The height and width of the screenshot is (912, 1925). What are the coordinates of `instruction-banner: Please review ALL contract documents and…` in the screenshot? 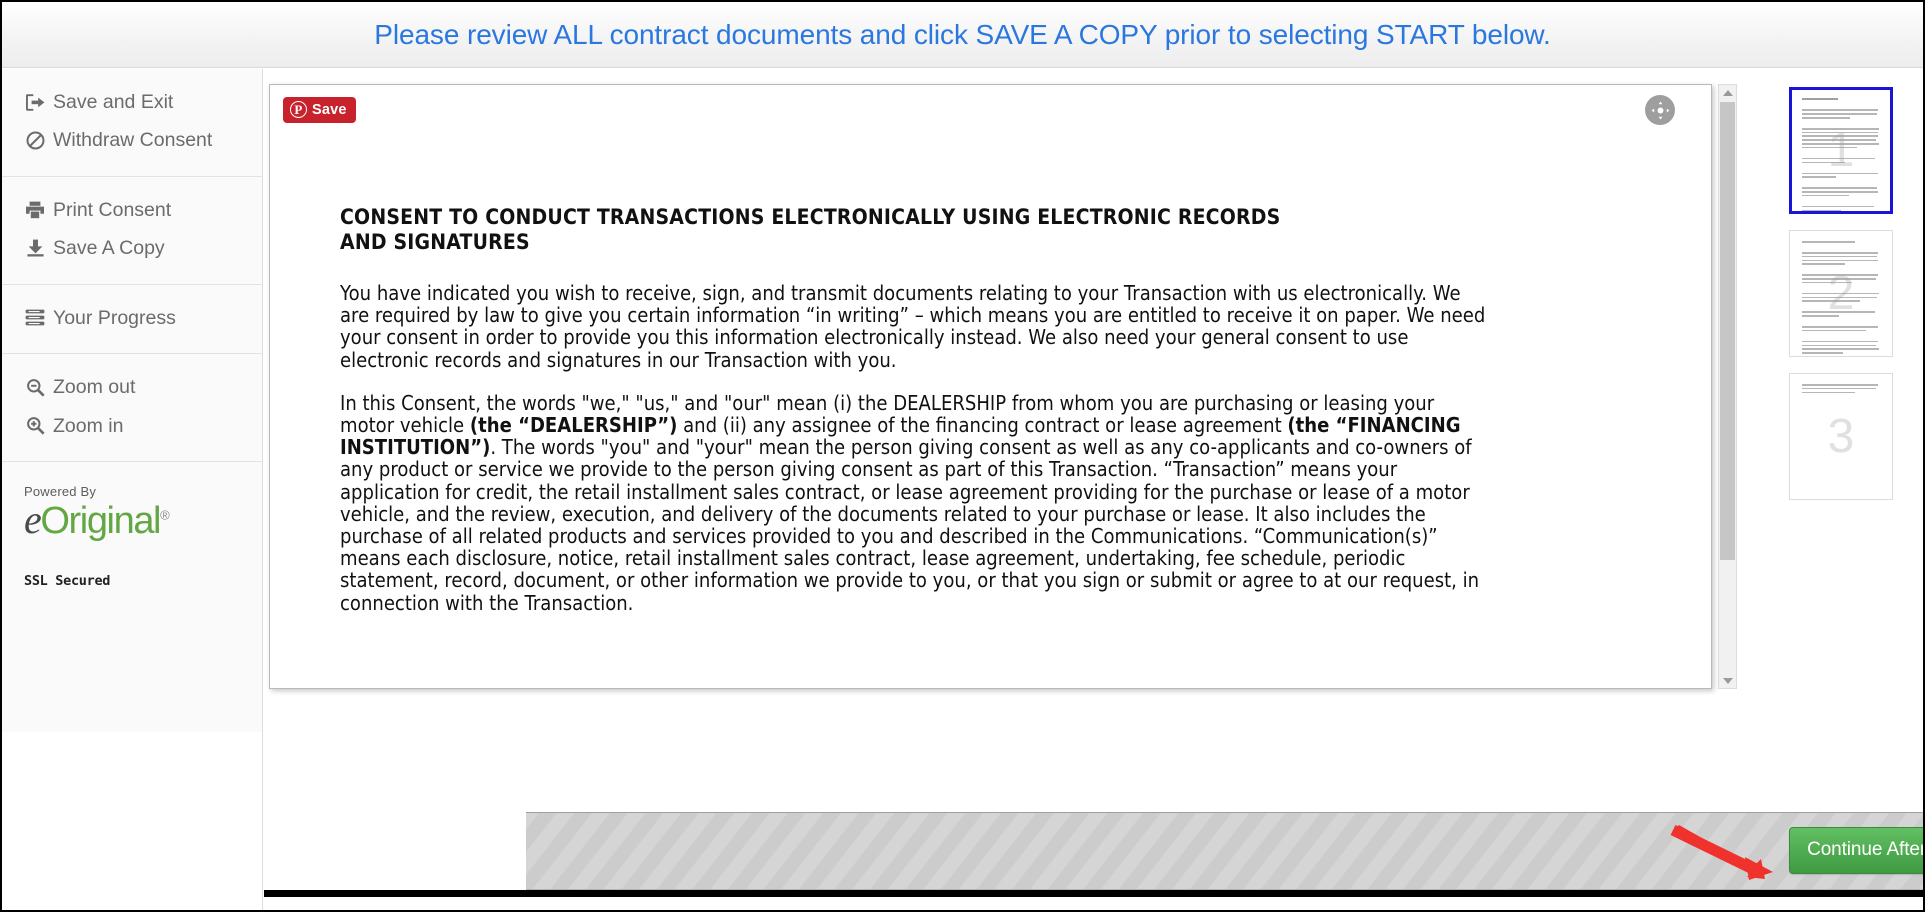 It's located at (962, 35).